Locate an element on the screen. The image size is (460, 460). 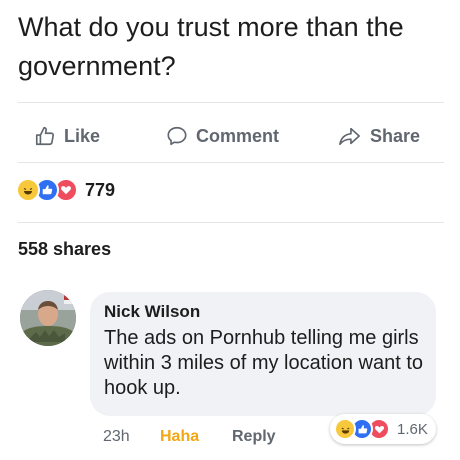
thumbs-up-icon is located at coordinates (45, 136).